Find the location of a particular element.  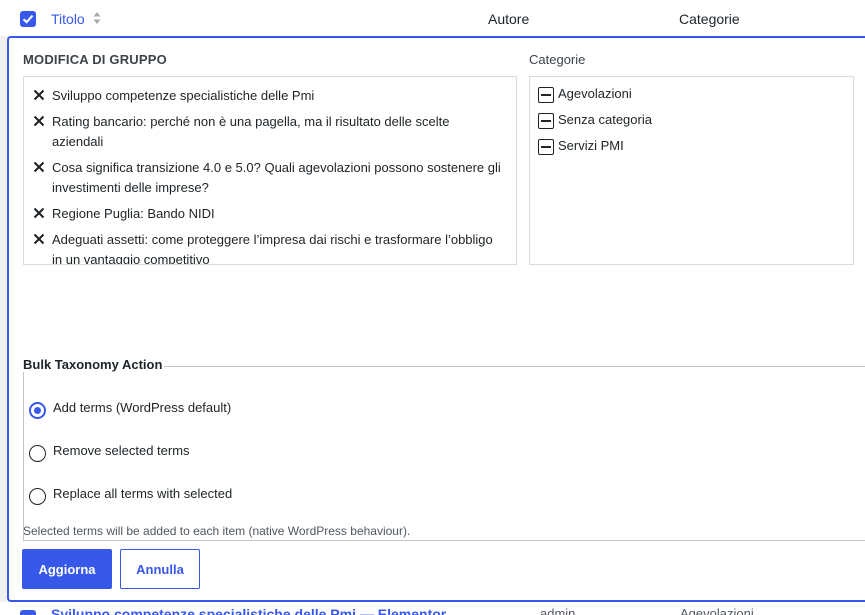

column-title-sort-link: Titolo is located at coordinates (68, 19).